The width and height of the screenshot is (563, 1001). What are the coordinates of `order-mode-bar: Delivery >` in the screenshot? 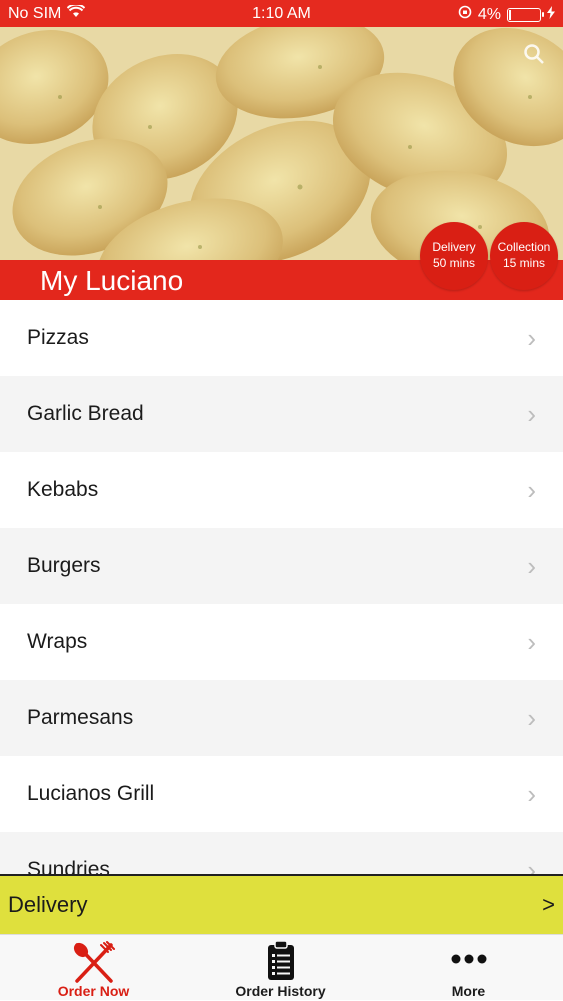 It's located at (281, 904).